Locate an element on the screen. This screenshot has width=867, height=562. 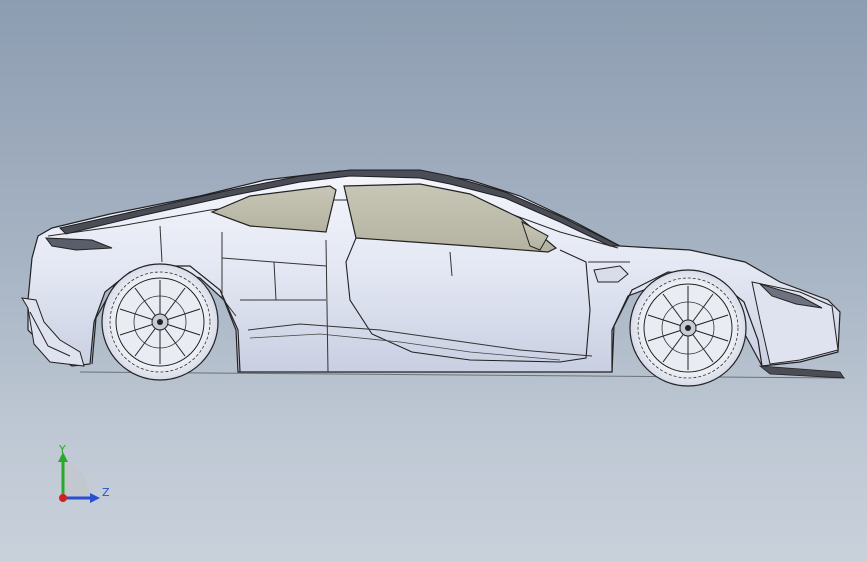
front-splitter is located at coordinates (801, 372).